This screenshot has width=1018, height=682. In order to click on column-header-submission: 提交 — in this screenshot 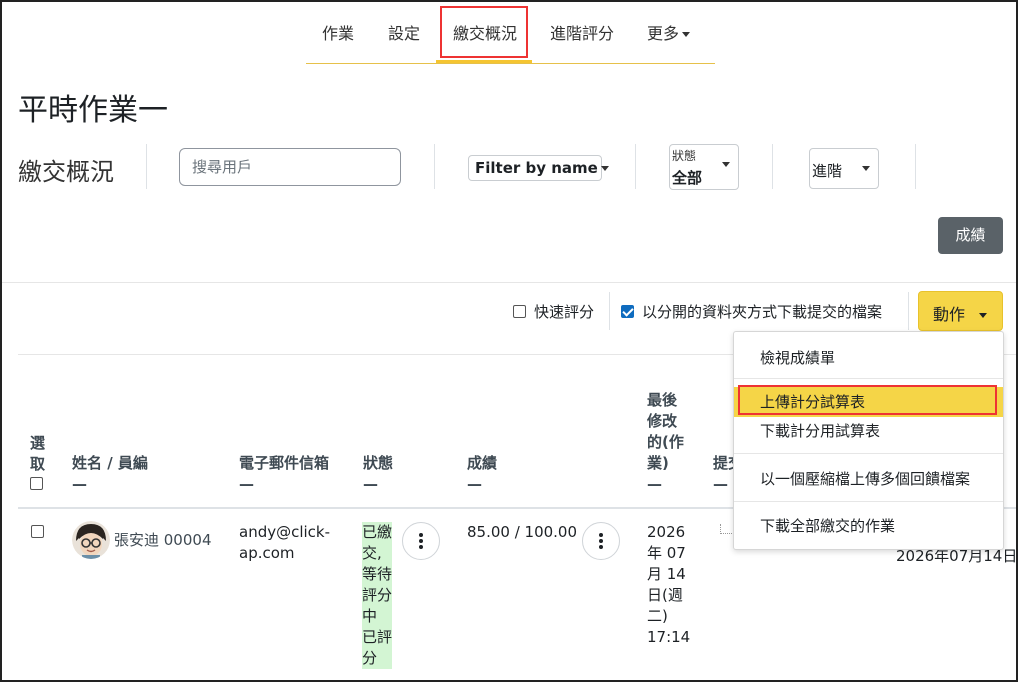, I will do `click(723, 474)`.